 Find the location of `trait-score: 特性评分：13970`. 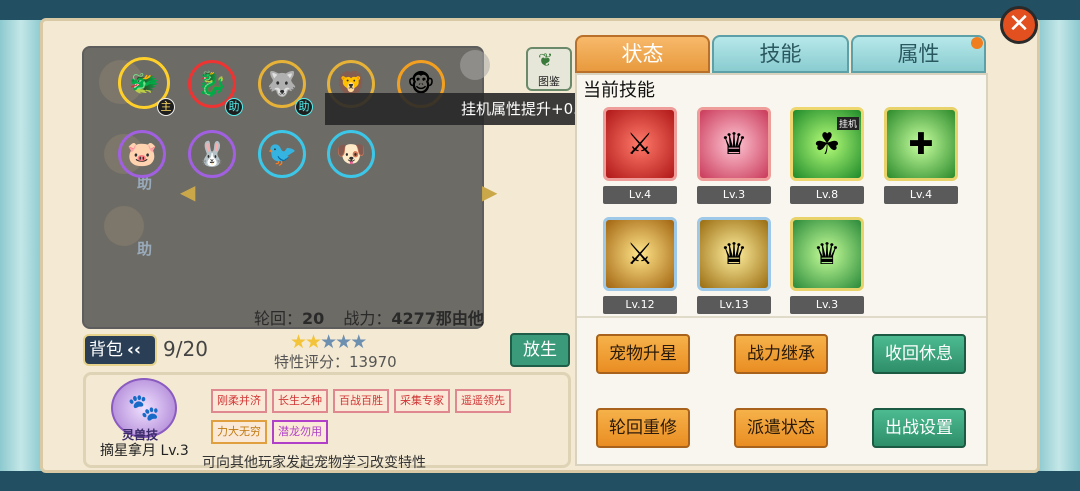

trait-score: 特性评分：13970 is located at coordinates (335, 362).